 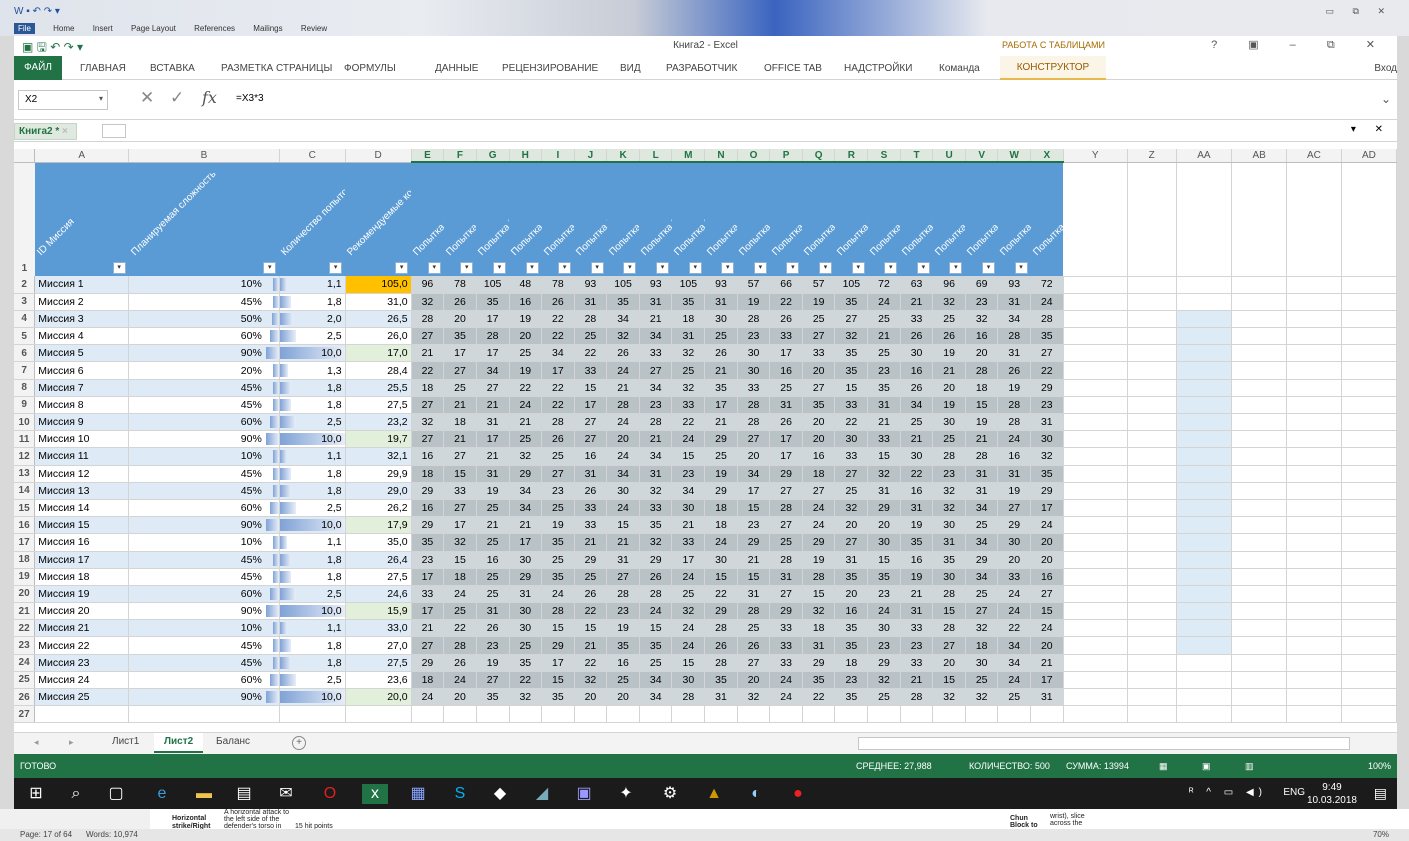 I want to click on zoom-level: 100%, so click(x=1379, y=766).